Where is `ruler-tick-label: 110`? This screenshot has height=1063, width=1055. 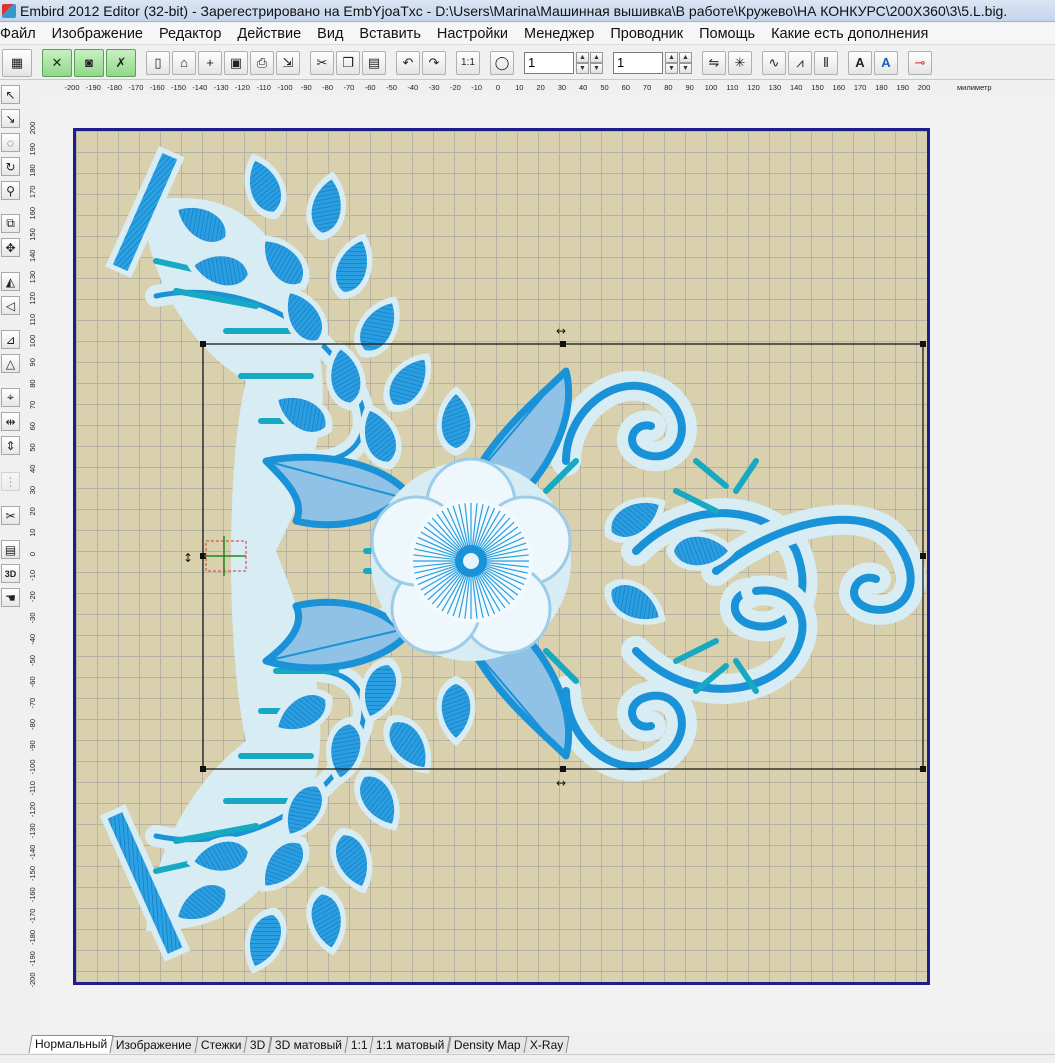 ruler-tick-label: 110 is located at coordinates (32, 320).